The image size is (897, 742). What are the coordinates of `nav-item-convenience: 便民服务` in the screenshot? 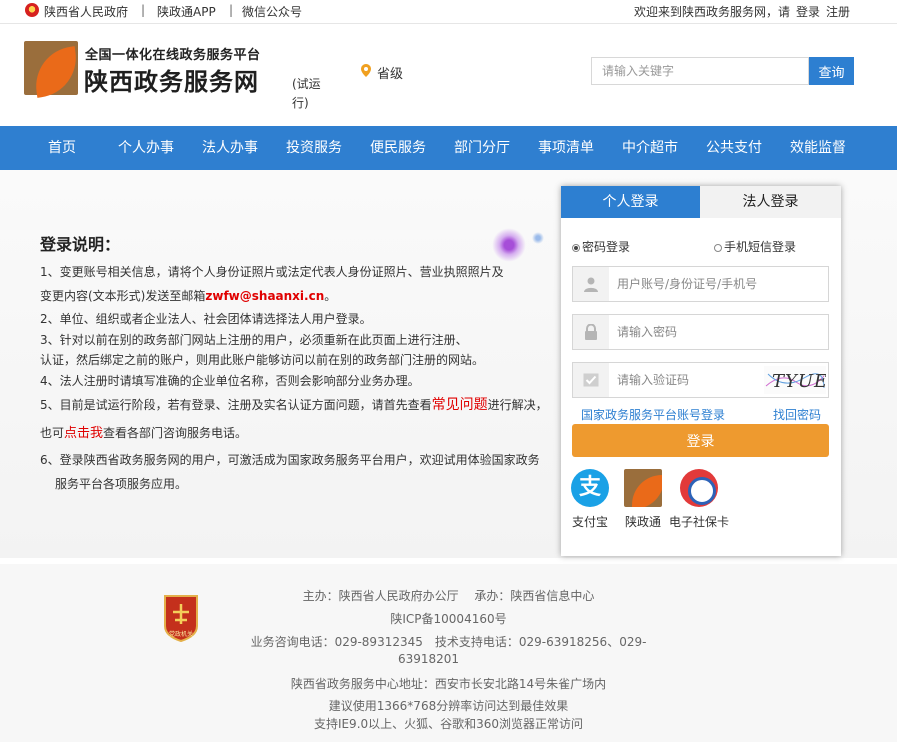 It's located at (398, 148).